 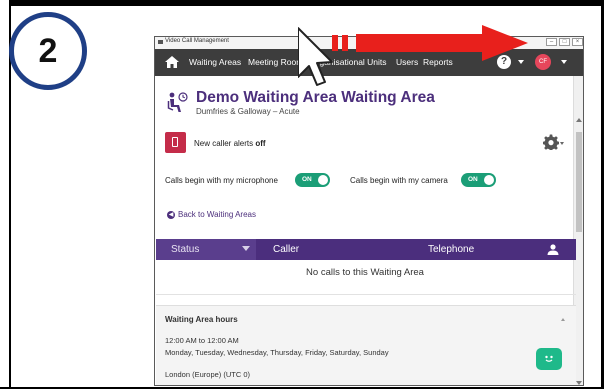 I want to click on microphone-toggle: ON, so click(x=312, y=180).